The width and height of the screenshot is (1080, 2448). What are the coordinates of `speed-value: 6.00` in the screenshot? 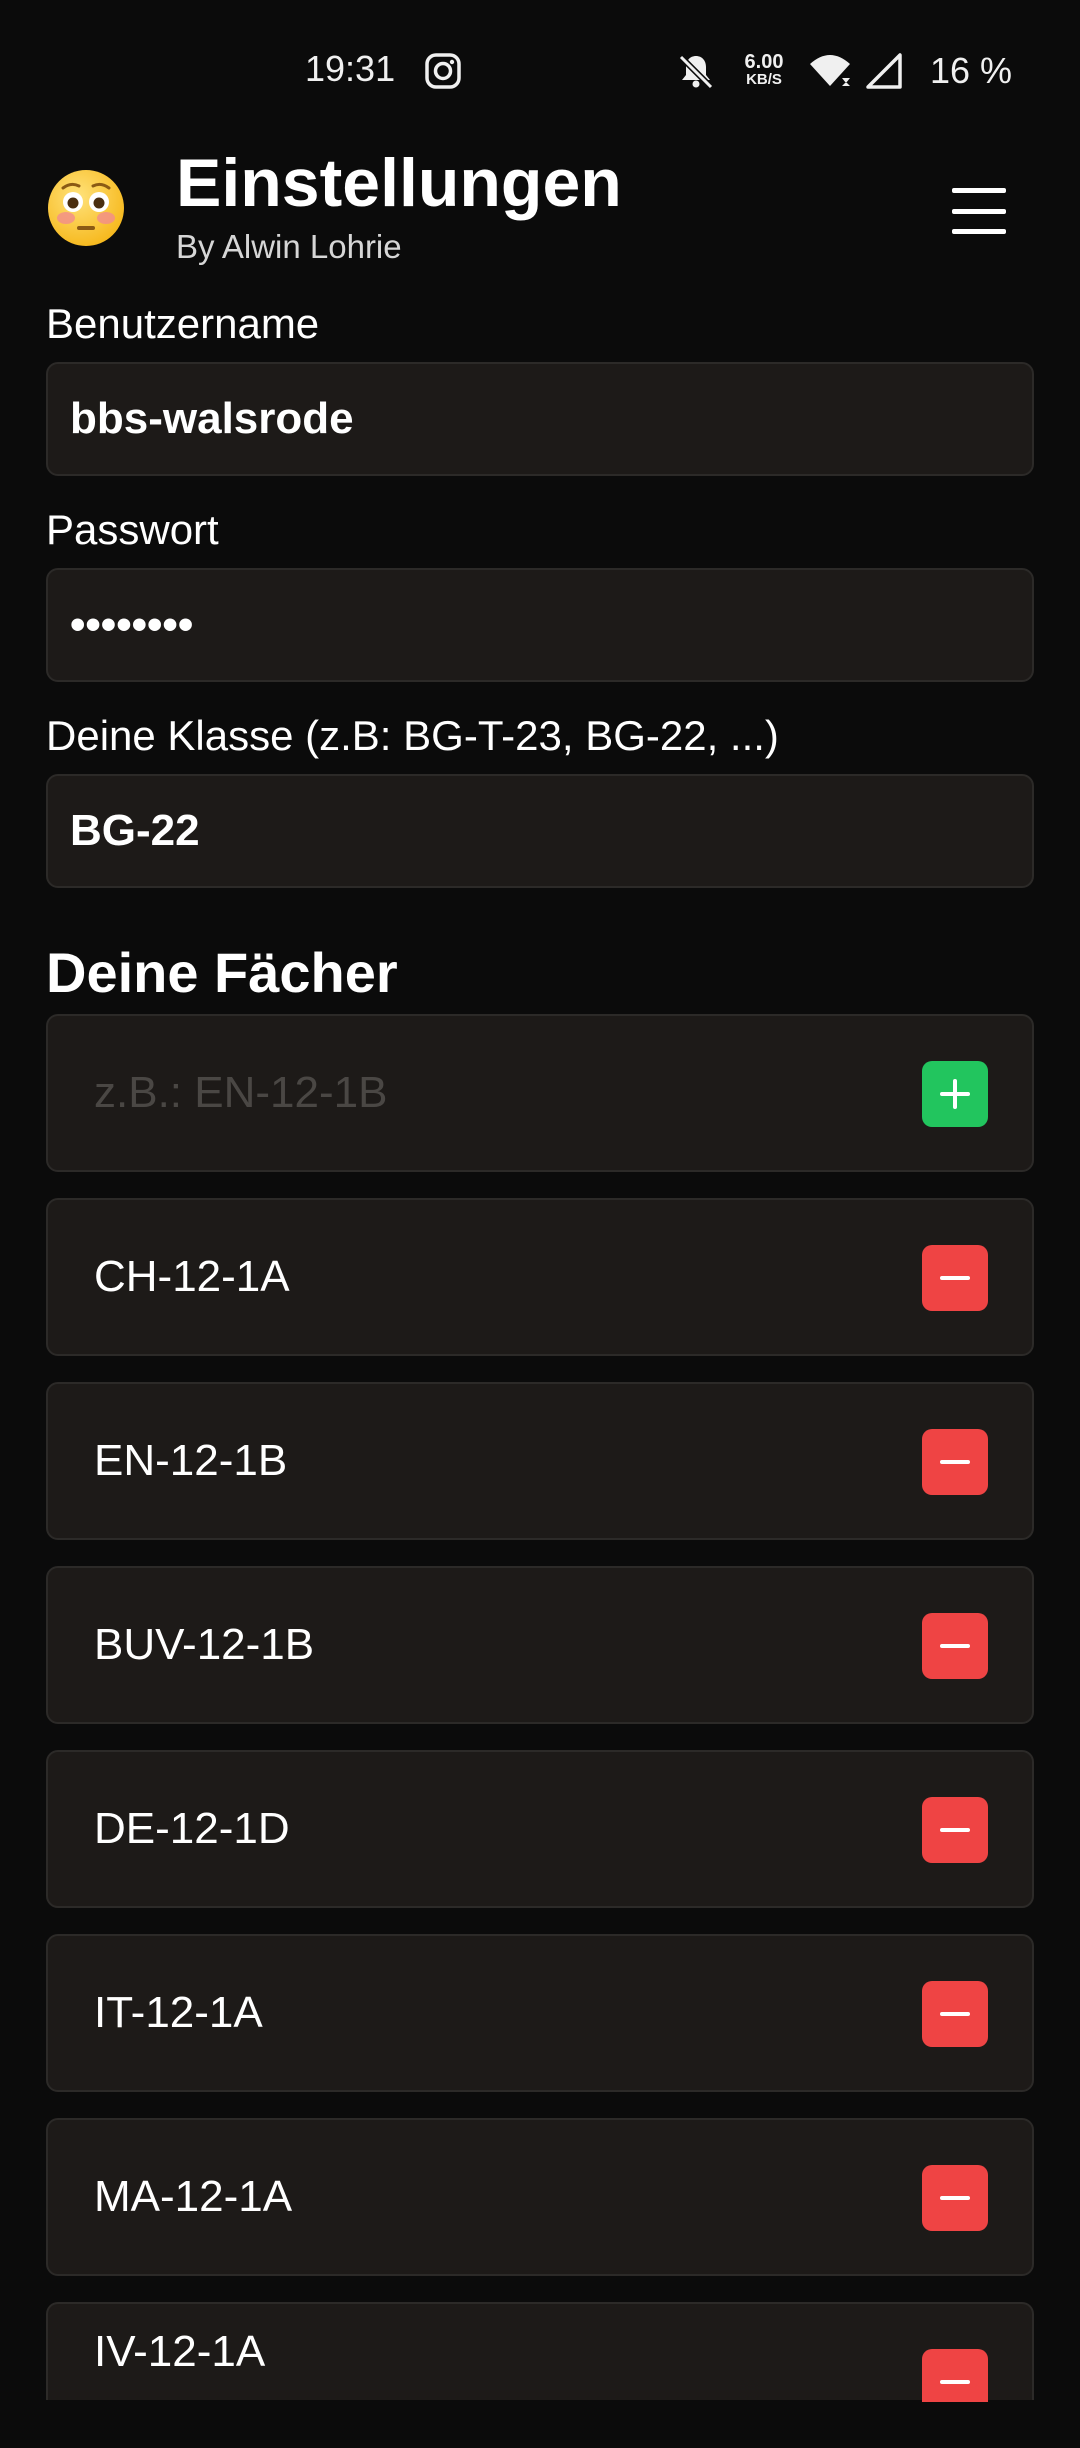 It's located at (764, 62).